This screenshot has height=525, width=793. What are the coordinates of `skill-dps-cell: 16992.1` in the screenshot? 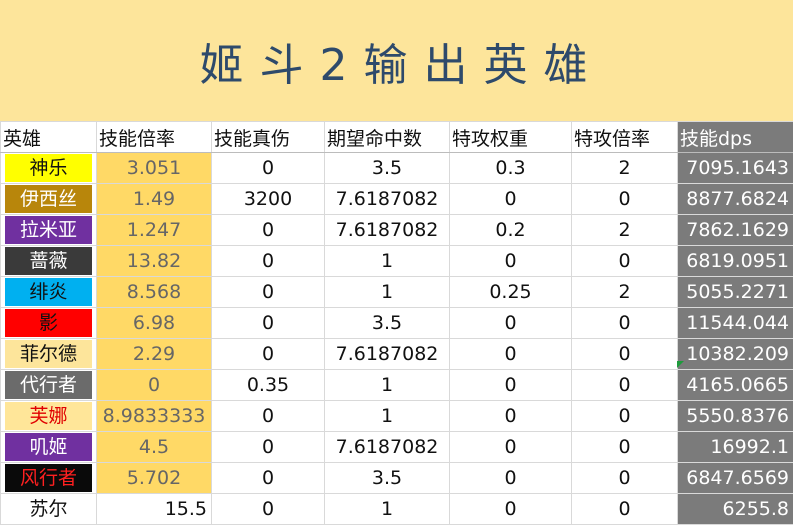 It's located at (735, 447).